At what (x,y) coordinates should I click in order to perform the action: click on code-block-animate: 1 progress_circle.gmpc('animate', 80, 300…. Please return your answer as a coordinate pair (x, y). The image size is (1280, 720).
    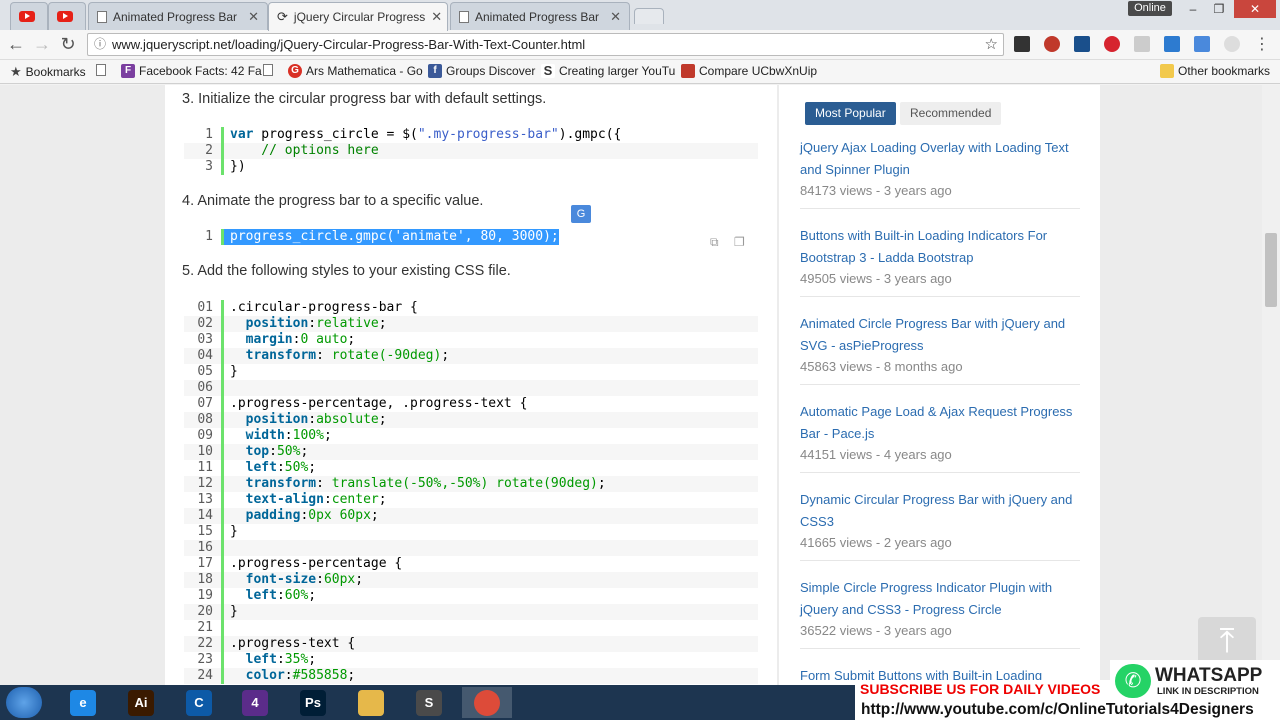
    Looking at the image, I should click on (471, 237).